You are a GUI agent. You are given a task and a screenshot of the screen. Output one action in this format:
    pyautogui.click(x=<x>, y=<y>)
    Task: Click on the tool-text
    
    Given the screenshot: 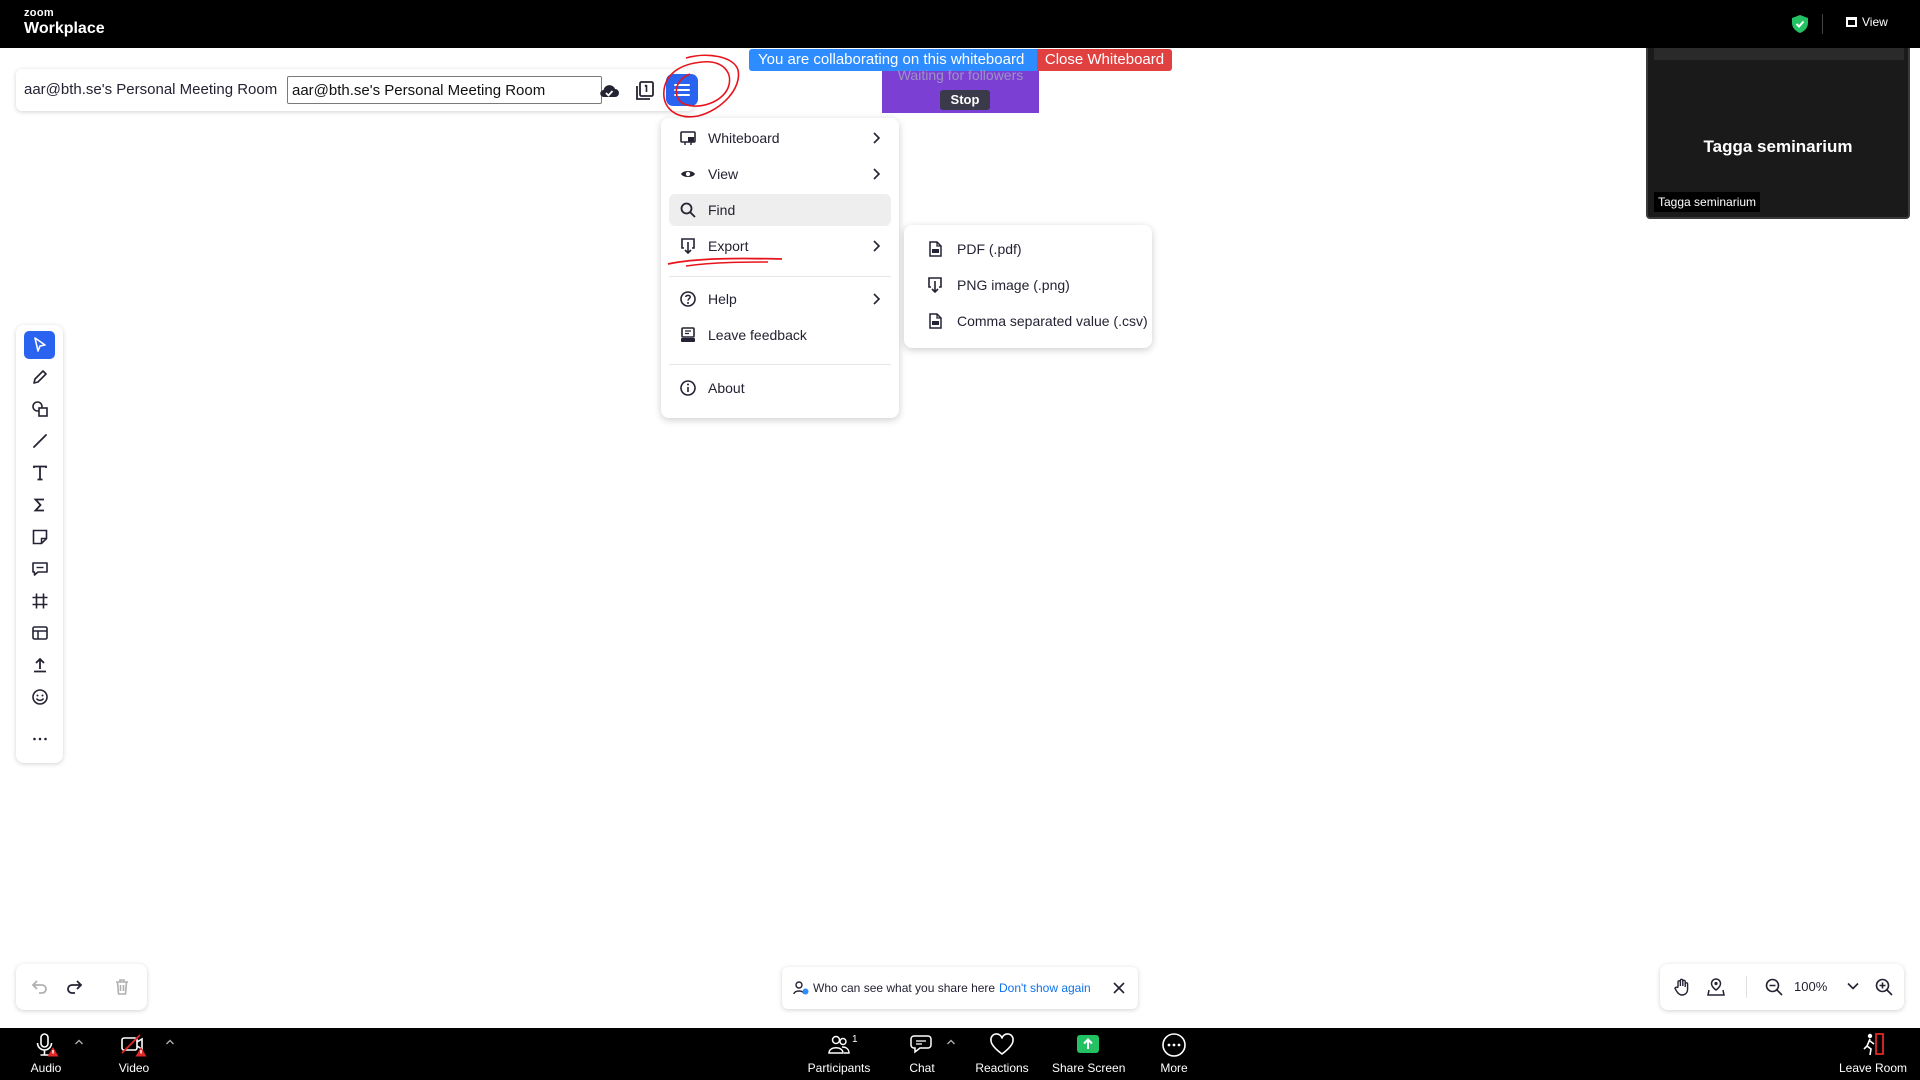 What is the action you would take?
    pyautogui.click(x=39, y=473)
    